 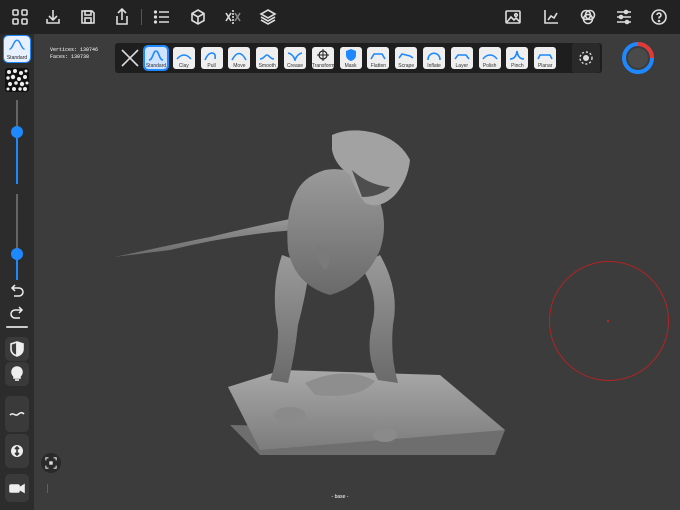 I want to click on camera-button, so click(x=17, y=488).